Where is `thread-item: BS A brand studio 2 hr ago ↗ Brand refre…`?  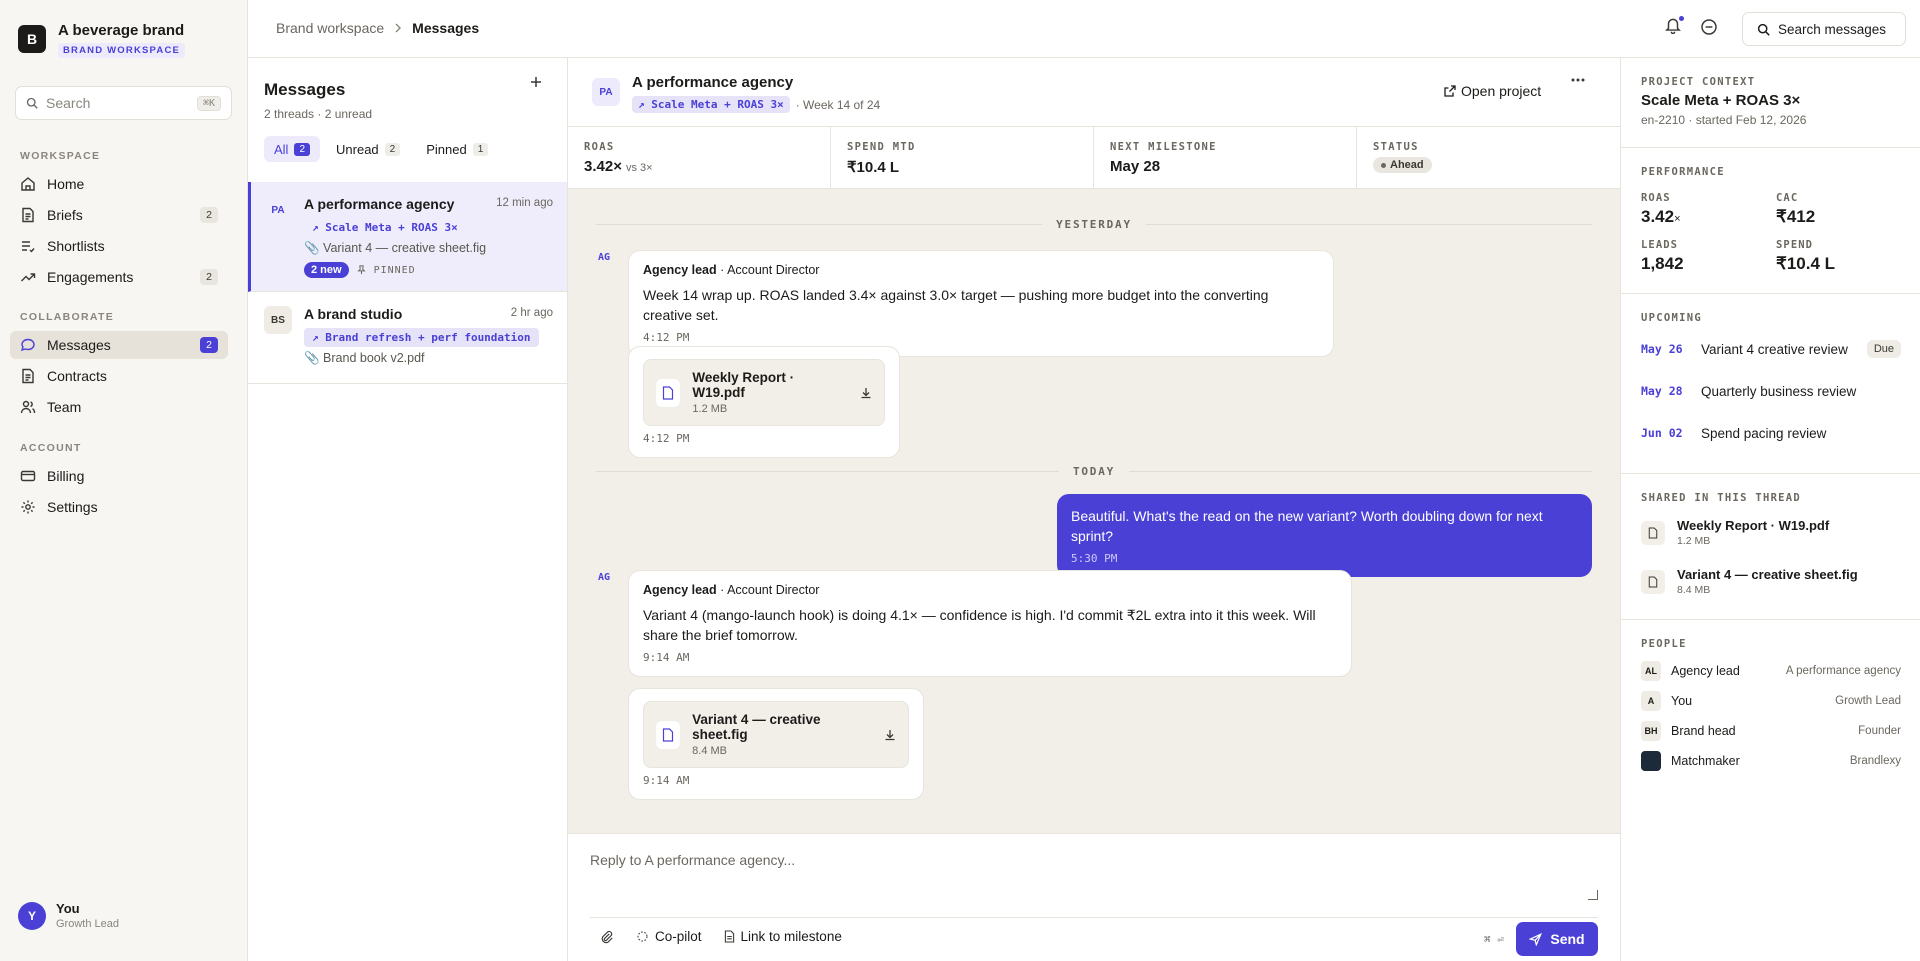 thread-item: BS A brand studio 2 hr ago ↗ Brand refre… is located at coordinates (407, 338).